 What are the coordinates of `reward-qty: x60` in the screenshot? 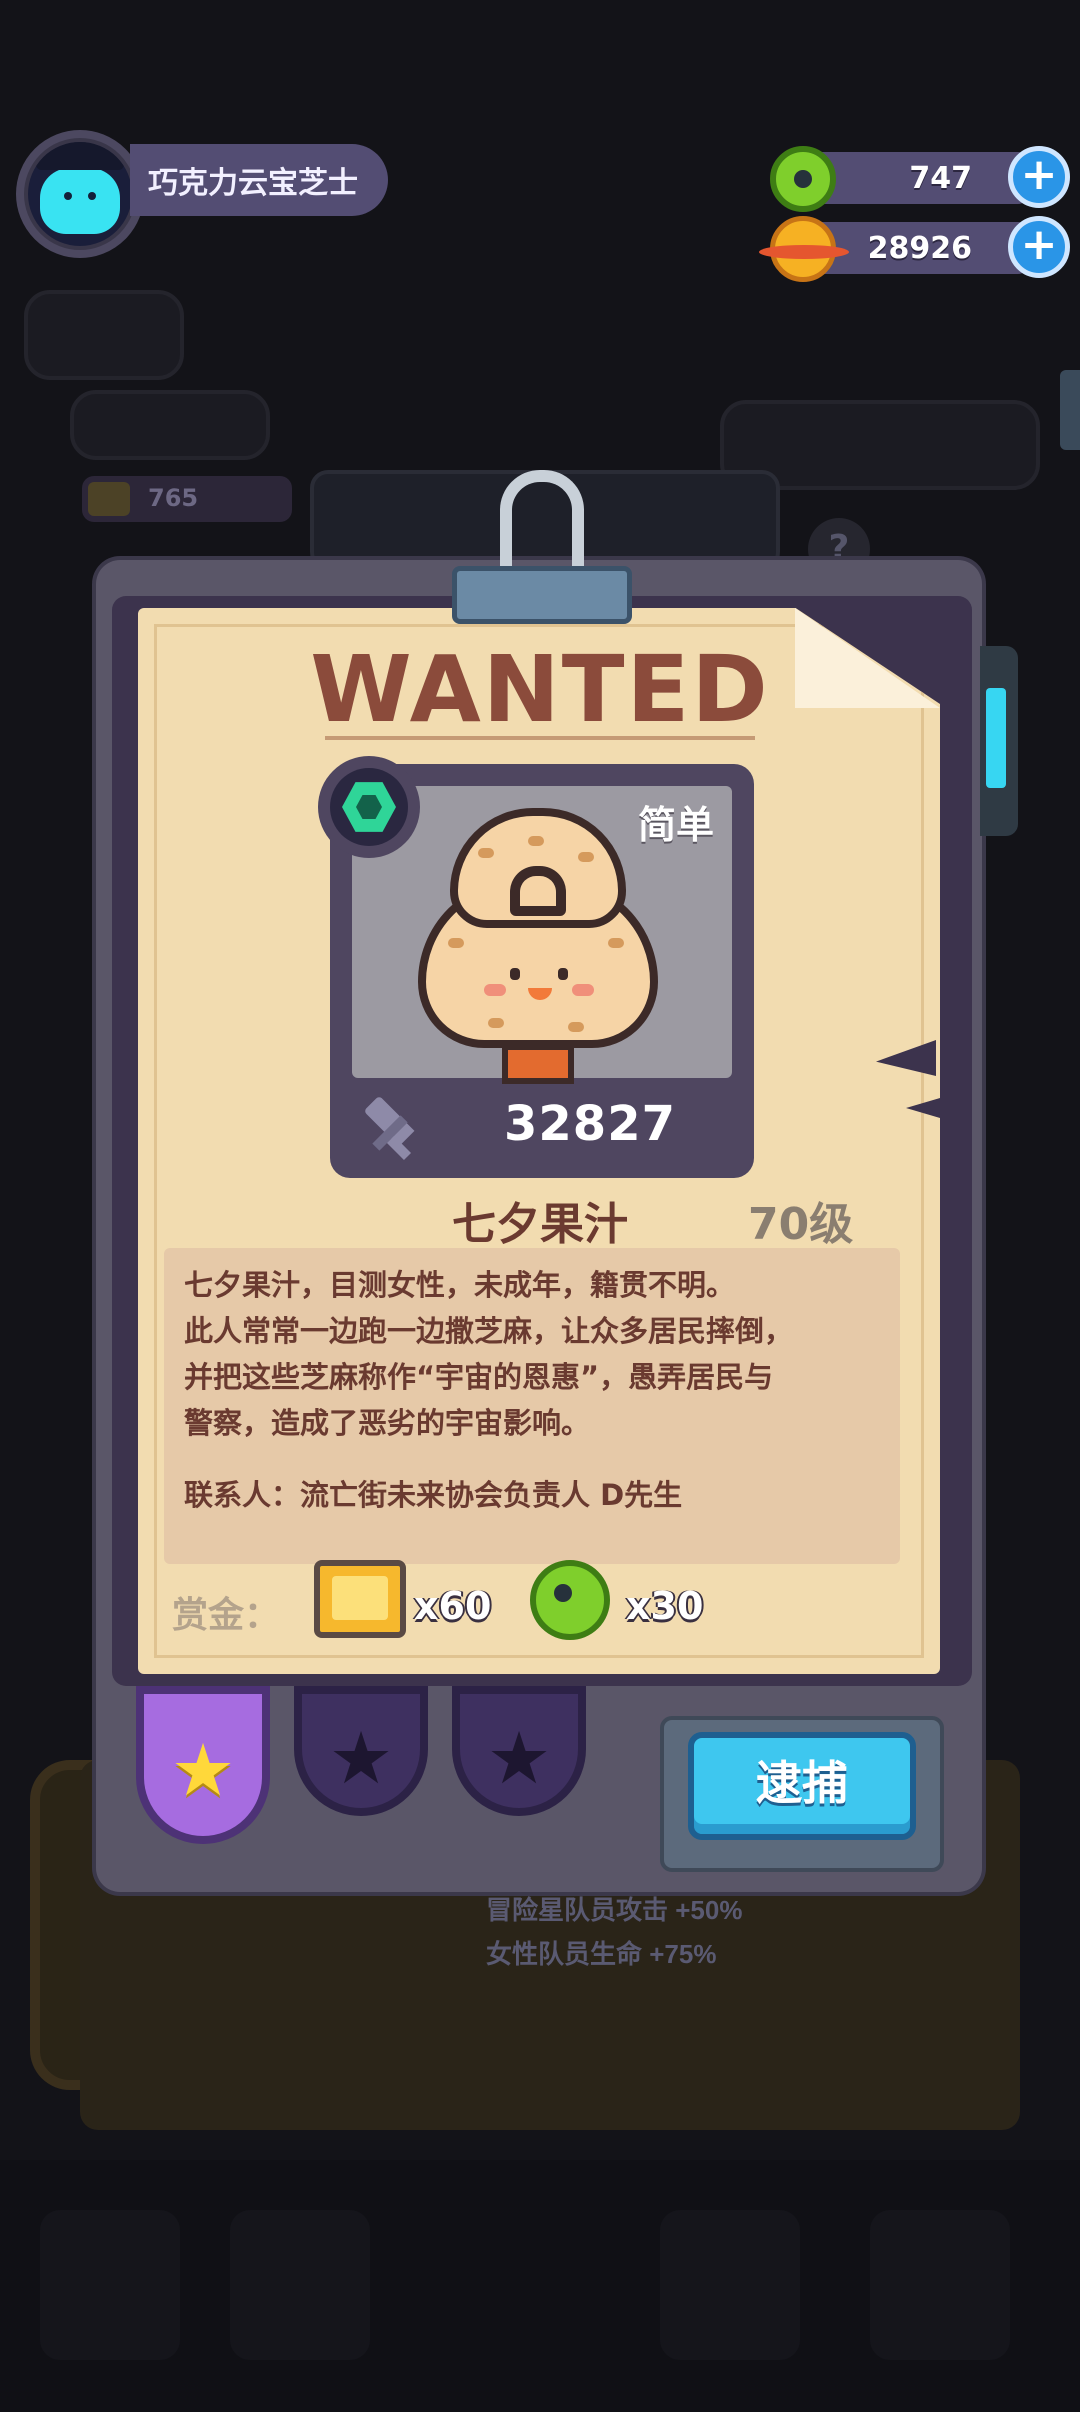 It's located at (453, 1606).